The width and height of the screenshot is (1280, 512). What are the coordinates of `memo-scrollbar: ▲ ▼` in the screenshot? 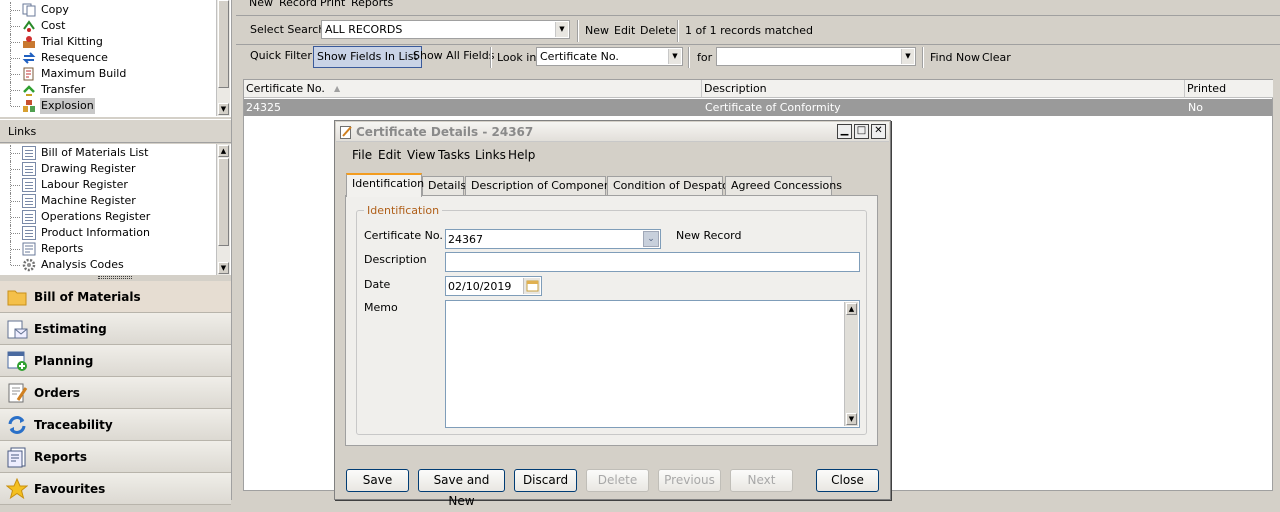 It's located at (851, 364).